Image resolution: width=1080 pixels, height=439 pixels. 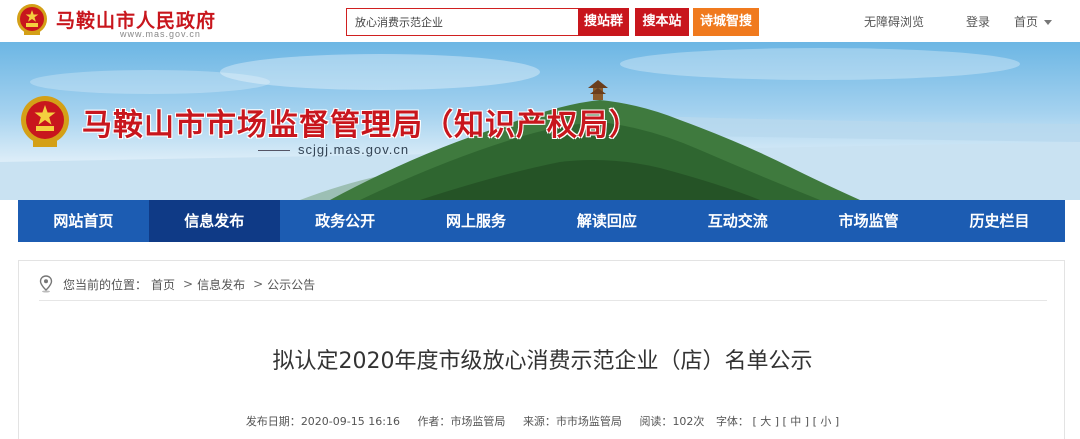 What do you see at coordinates (826, 421) in the screenshot?
I see `font-size-small-button: [ 小 ]` at bounding box center [826, 421].